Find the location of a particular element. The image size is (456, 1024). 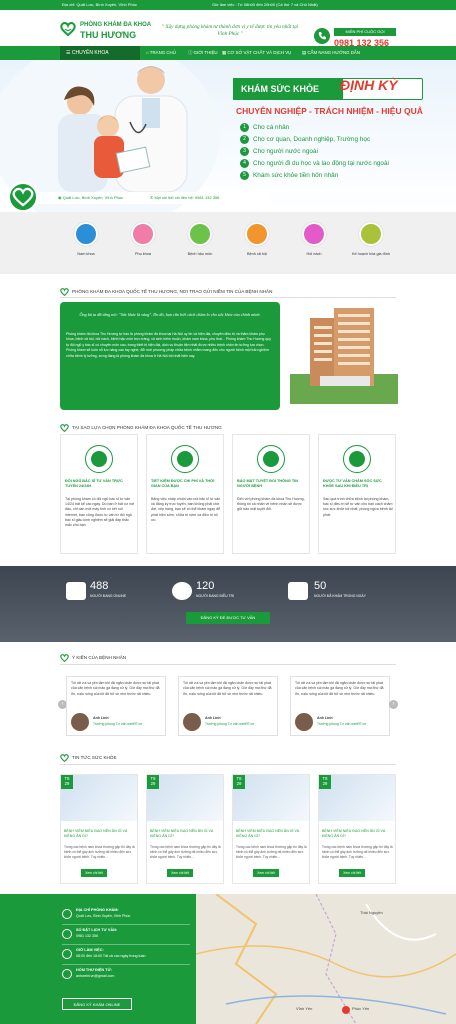

map-label: Thái Nguyên is located at coordinates (371, 912).